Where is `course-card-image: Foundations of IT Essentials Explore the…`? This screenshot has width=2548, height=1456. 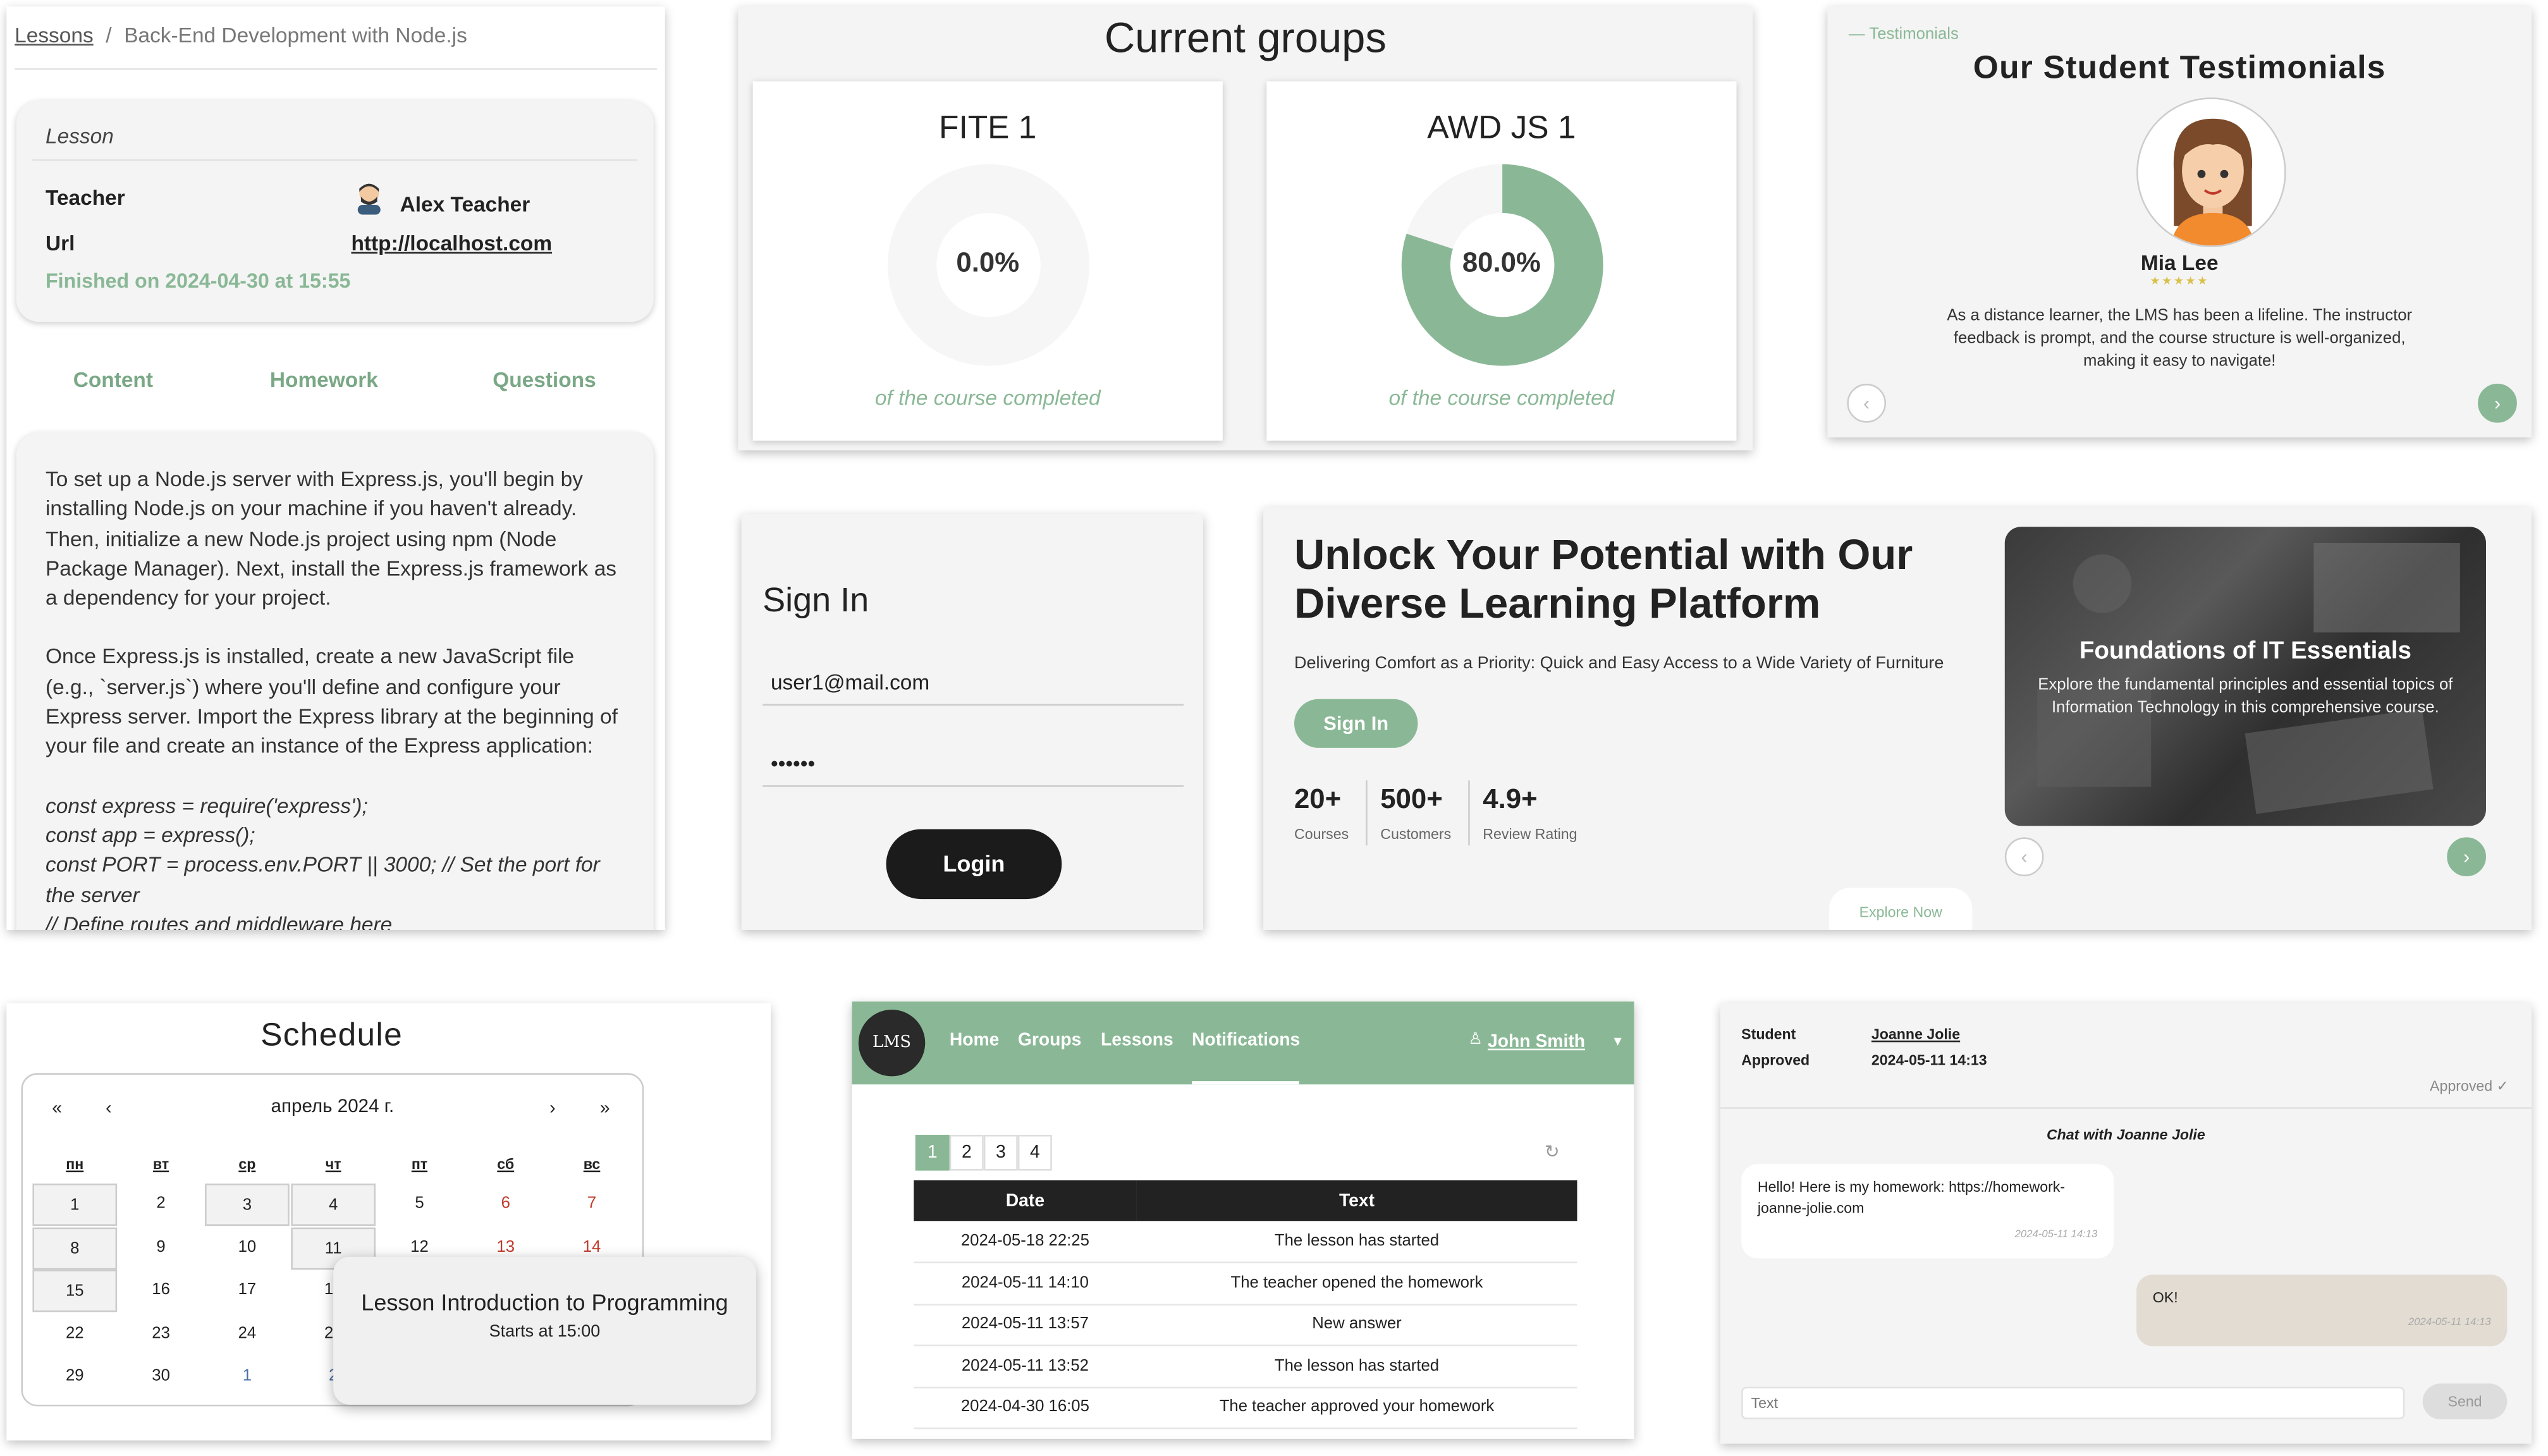
course-card-image: Foundations of IT Essentials Explore the… is located at coordinates (2245, 676).